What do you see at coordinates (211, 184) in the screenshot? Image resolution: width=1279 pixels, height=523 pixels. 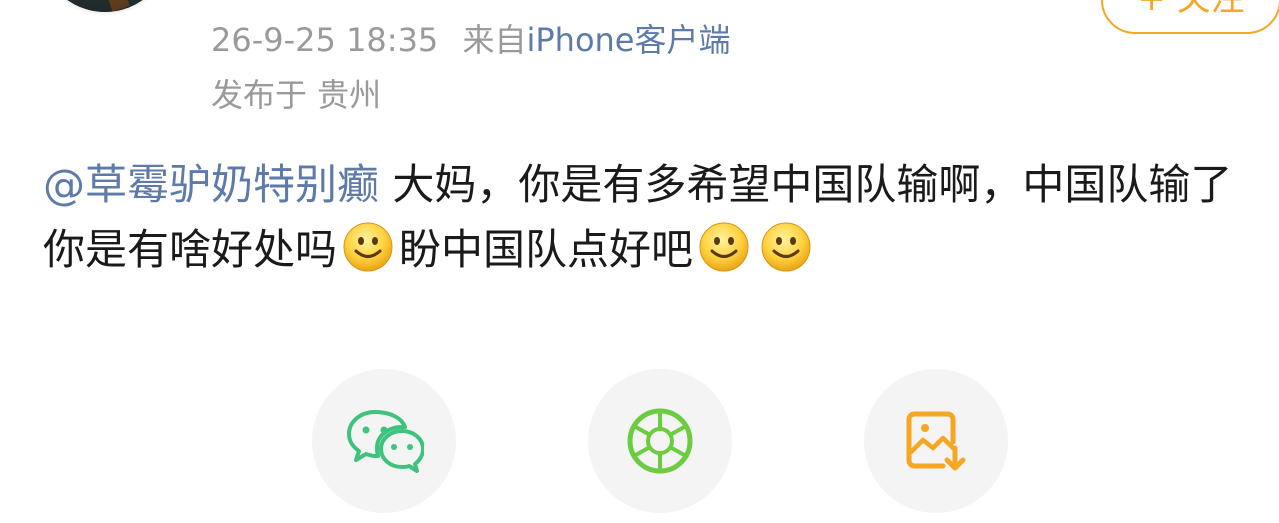 I see `mention-link: @草霉驴奶特别癫` at bounding box center [211, 184].